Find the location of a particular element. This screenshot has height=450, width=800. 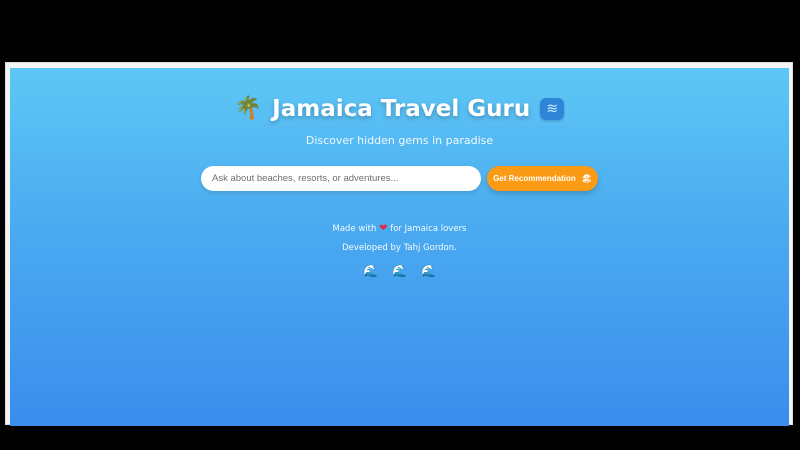

header: 🌴 Jamaica Travel Guru ≋ is located at coordinates (399, 109).